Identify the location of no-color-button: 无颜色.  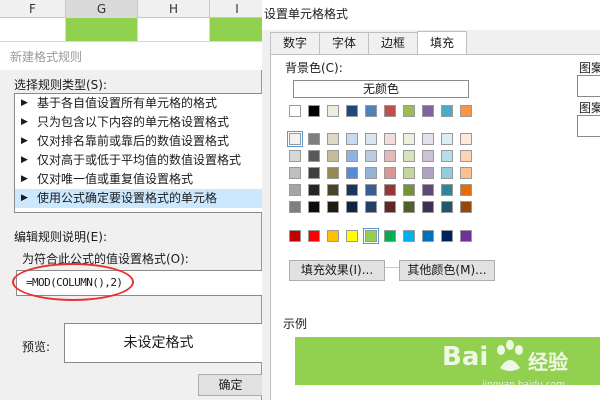
(381, 89).